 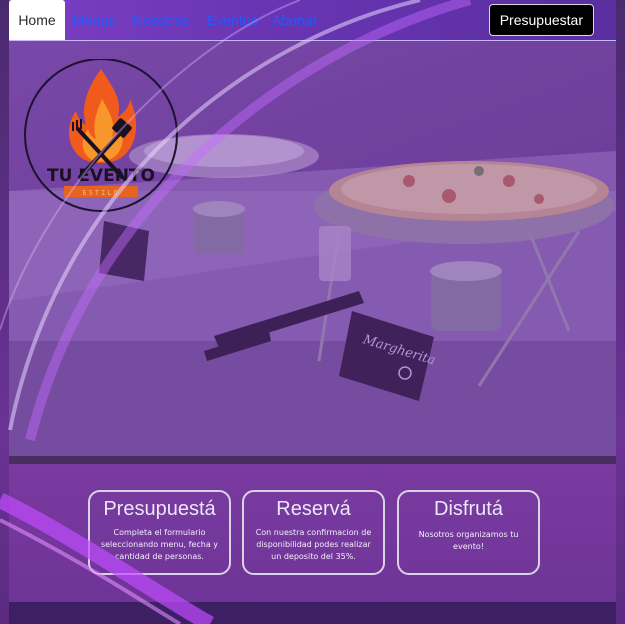 I want to click on feature-title: Disfrutá, so click(x=468, y=509).